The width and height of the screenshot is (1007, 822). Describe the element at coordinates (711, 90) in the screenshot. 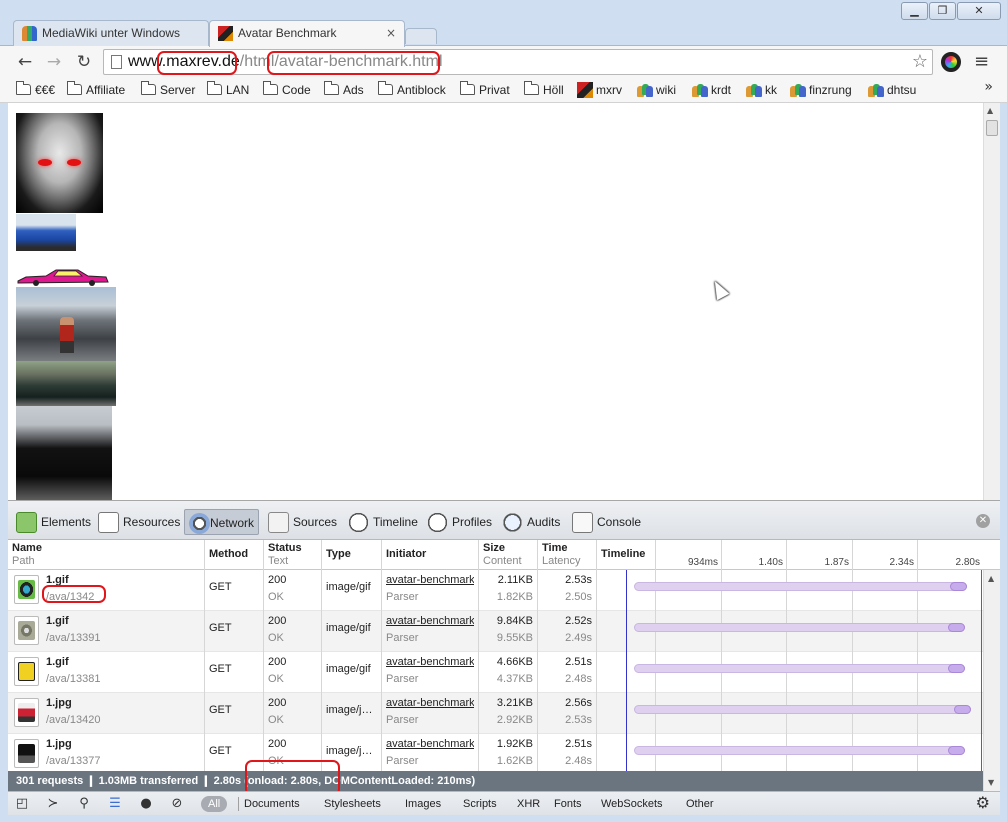

I see `bookmark-krdt: krdt` at that location.